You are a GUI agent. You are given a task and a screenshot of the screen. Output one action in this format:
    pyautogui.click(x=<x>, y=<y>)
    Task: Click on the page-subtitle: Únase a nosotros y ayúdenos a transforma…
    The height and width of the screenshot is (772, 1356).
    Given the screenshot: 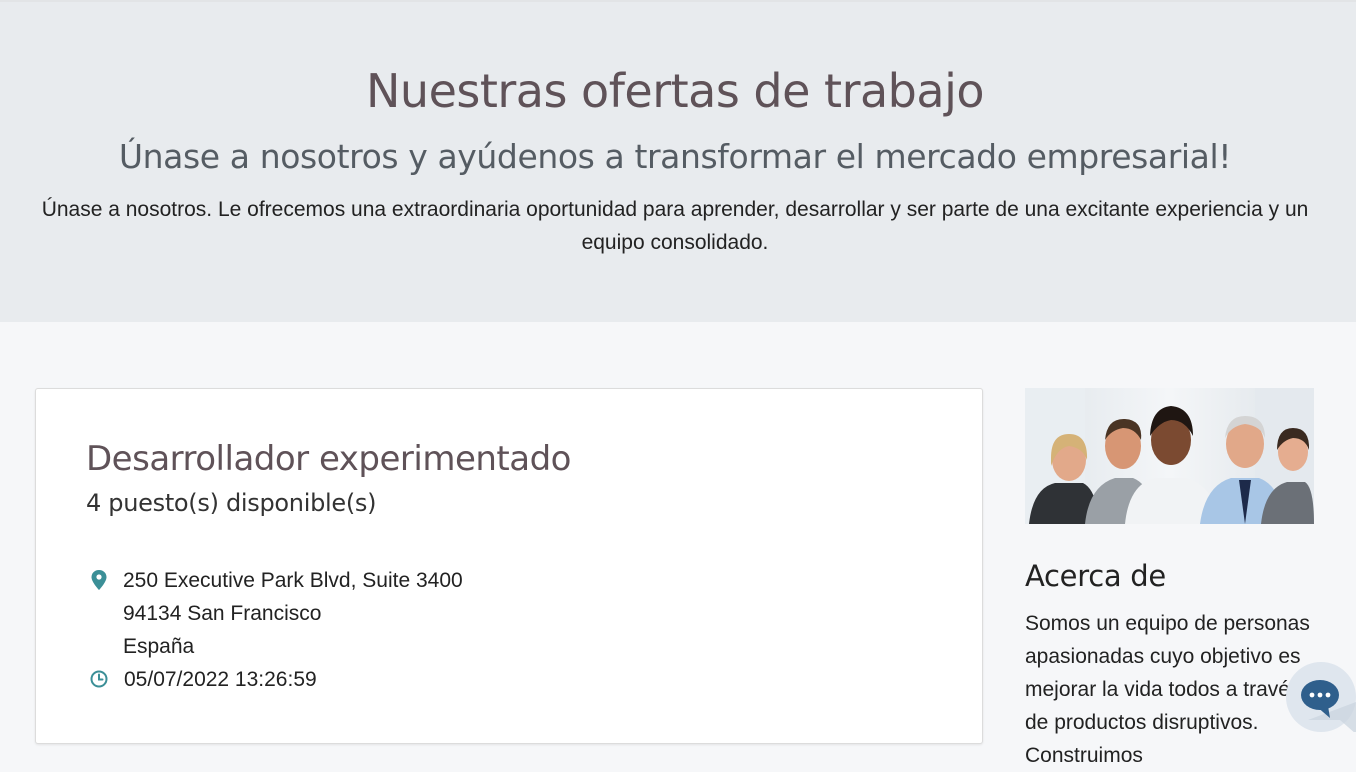 What is the action you would take?
    pyautogui.click(x=675, y=156)
    